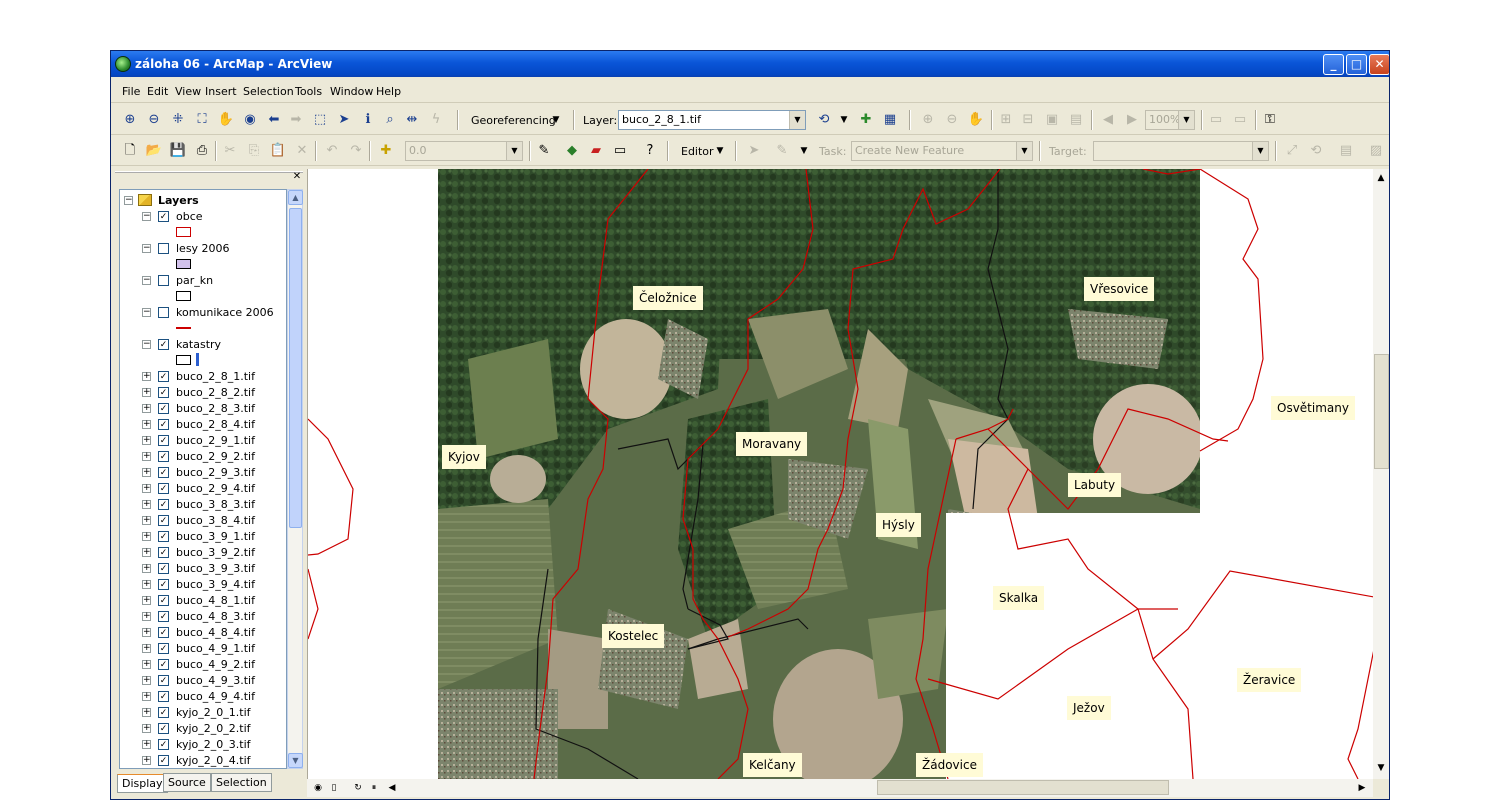 The width and height of the screenshot is (1500, 800). Describe the element at coordinates (203, 664) in the screenshot. I see `layer-row: + ✓ buco_4_9_2.tif` at that location.